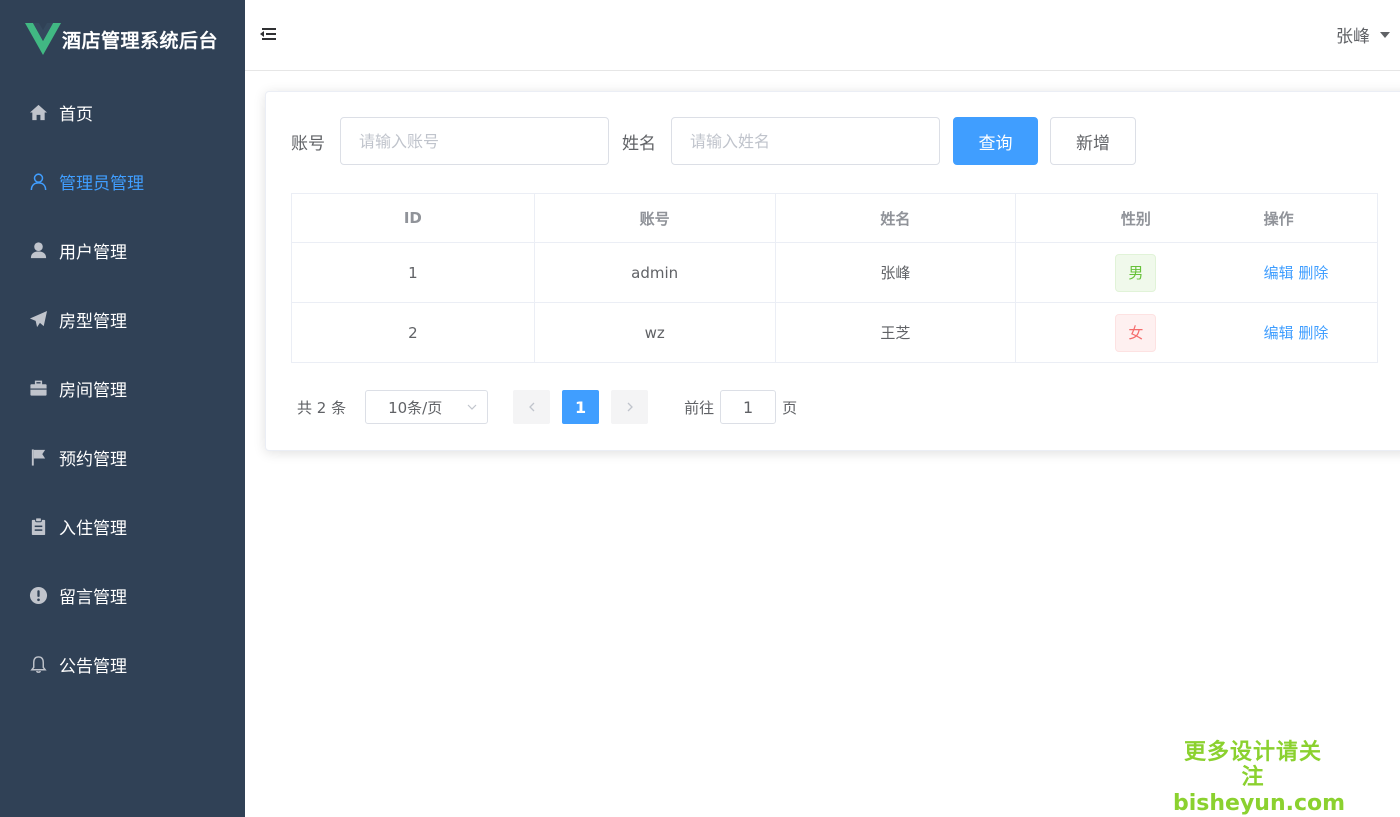 This screenshot has height=817, width=1400. I want to click on page-jumper: 前往 页, so click(740, 407).